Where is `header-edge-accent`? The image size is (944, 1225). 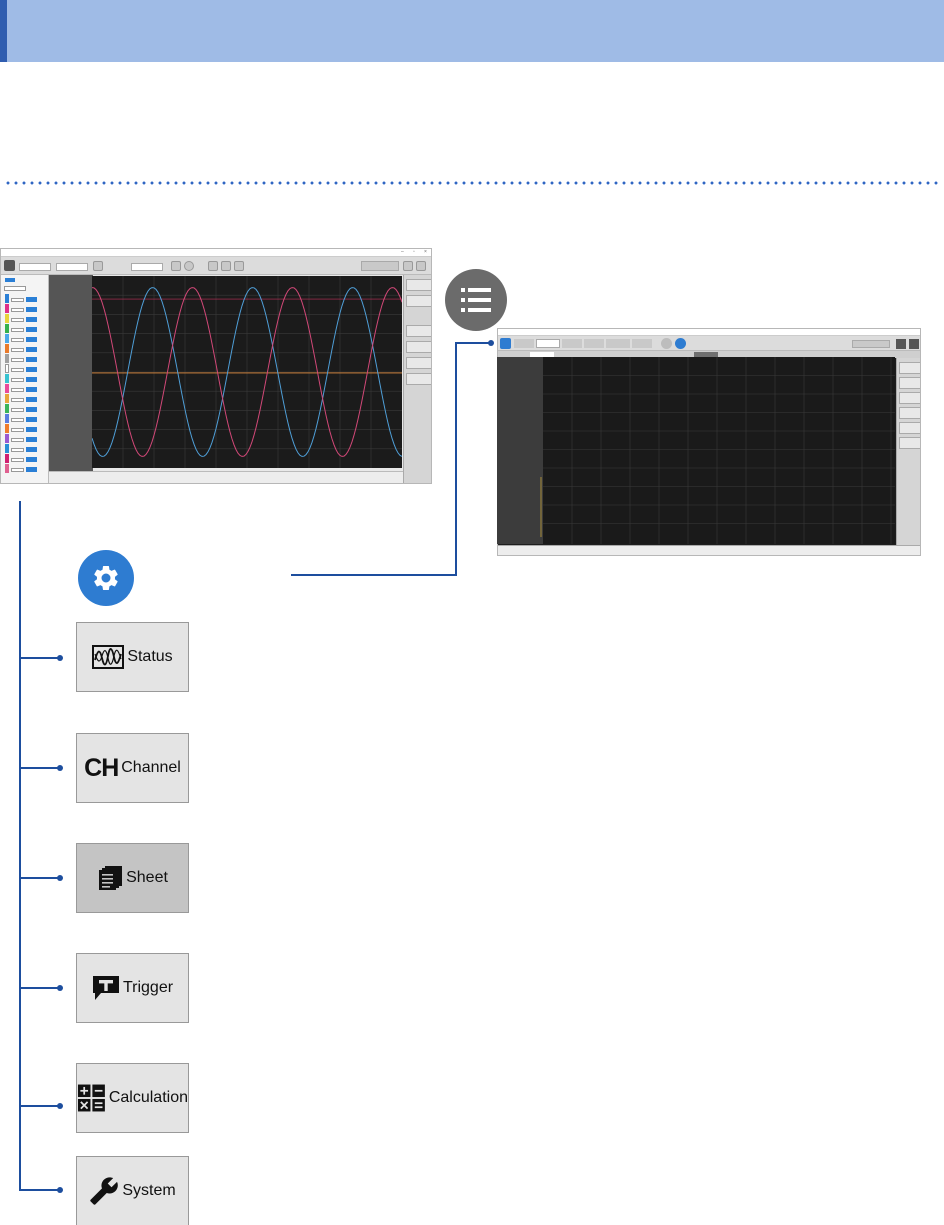 header-edge-accent is located at coordinates (3, 31).